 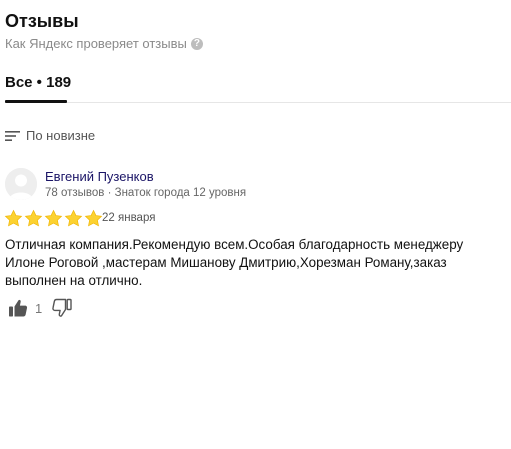 I want to click on default-avatar-icon, so click(x=21, y=184).